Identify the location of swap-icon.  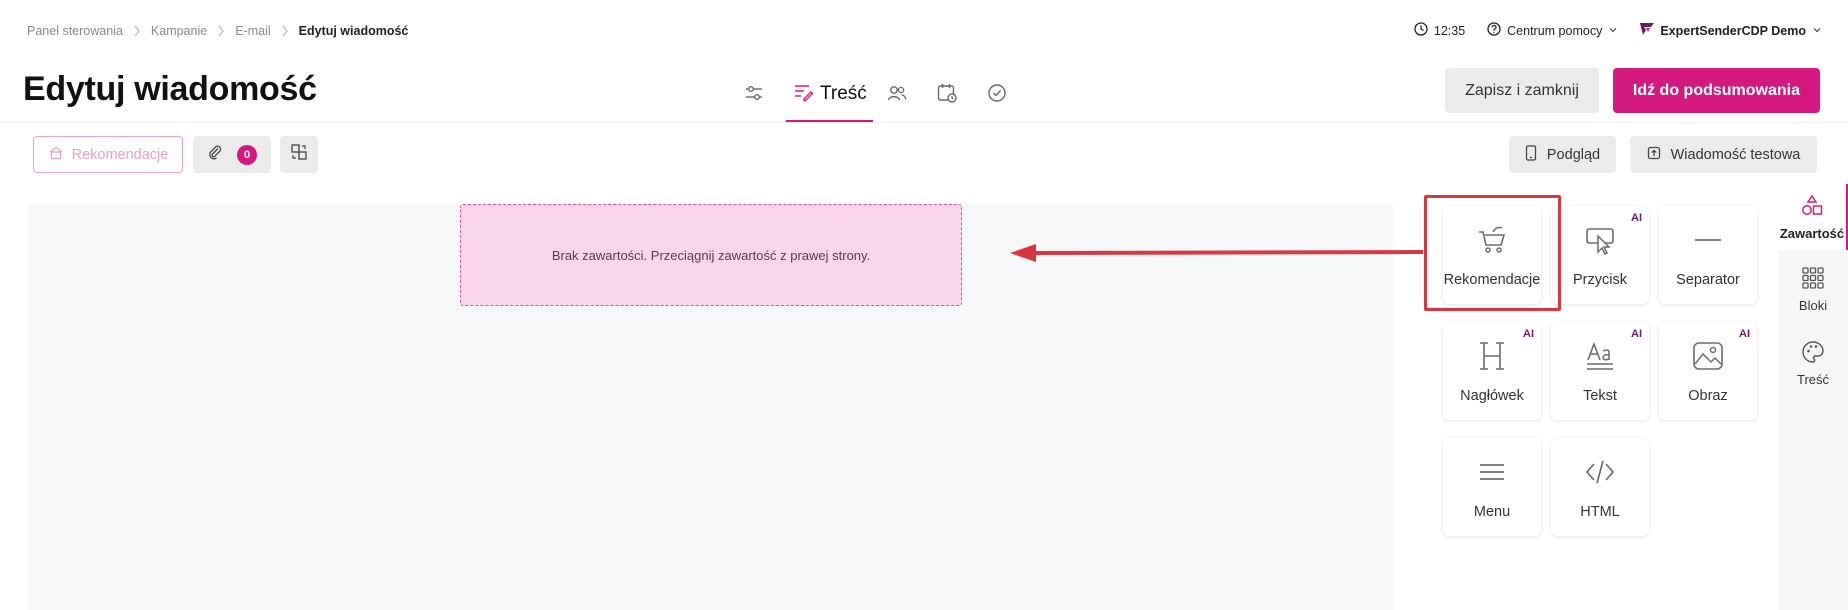
(299, 154).